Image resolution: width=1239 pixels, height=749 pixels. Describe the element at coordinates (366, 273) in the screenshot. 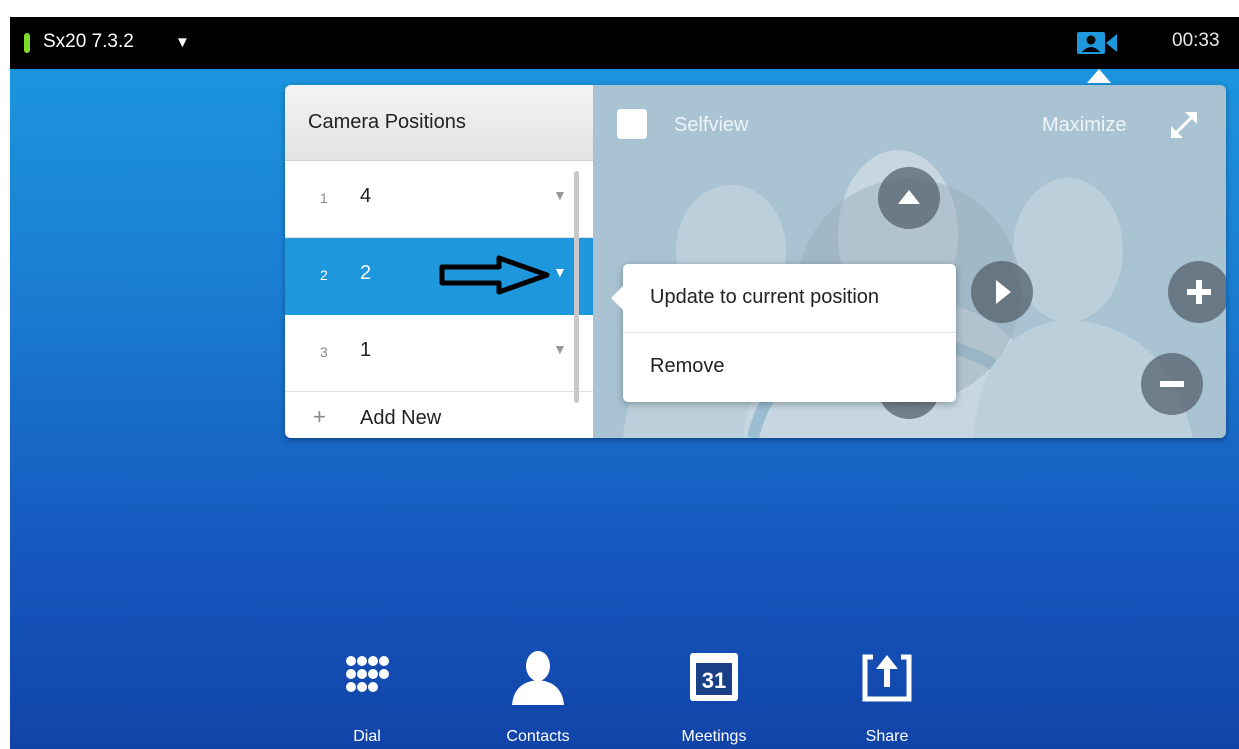

I see `position-name: 2` at that location.